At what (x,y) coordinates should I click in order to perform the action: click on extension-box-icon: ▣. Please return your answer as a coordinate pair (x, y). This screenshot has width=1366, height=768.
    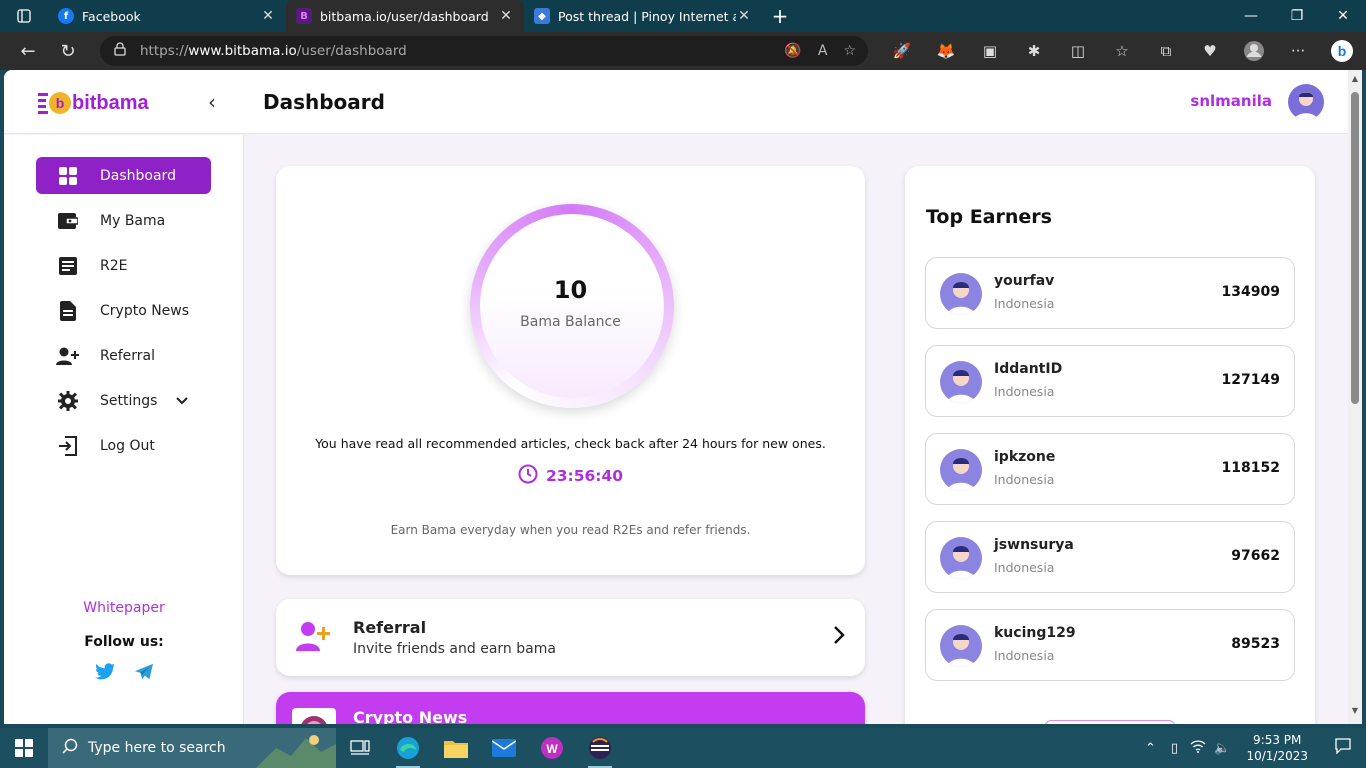
    Looking at the image, I should click on (990, 51).